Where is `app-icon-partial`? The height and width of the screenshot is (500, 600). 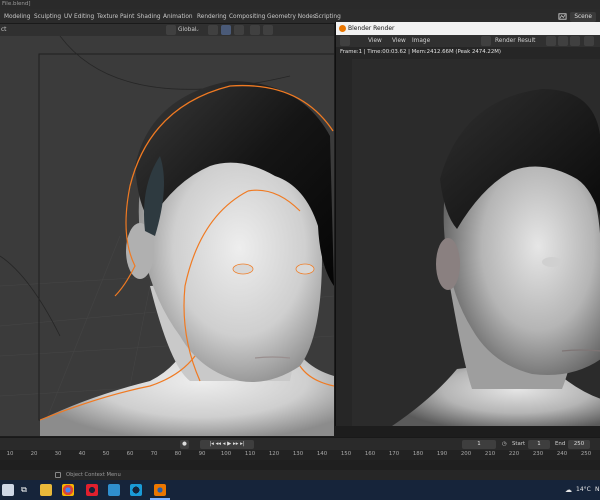
app-icon-partial is located at coordinates (8, 490).